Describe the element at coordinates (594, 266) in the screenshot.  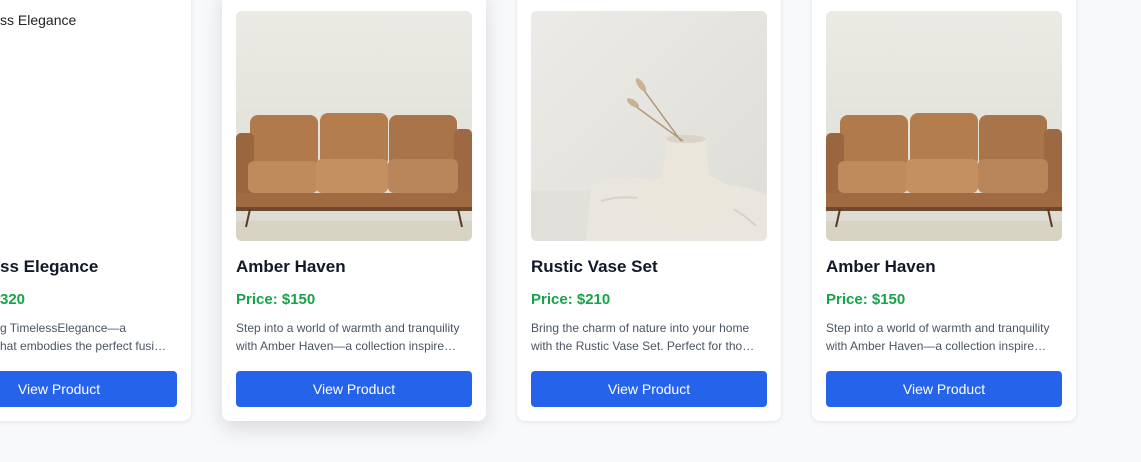
I see `product-title: Rustic Vase Set` at that location.